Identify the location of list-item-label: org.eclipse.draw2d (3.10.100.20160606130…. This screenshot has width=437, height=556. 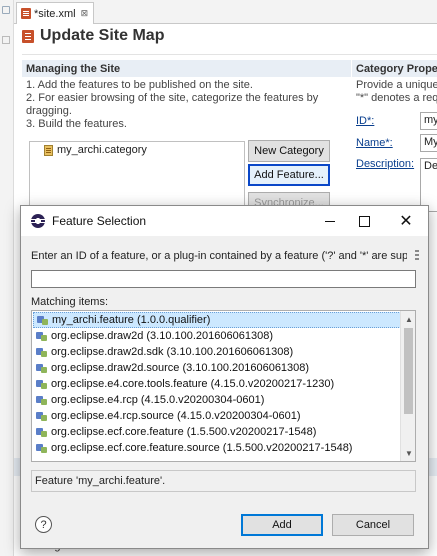
(162, 336).